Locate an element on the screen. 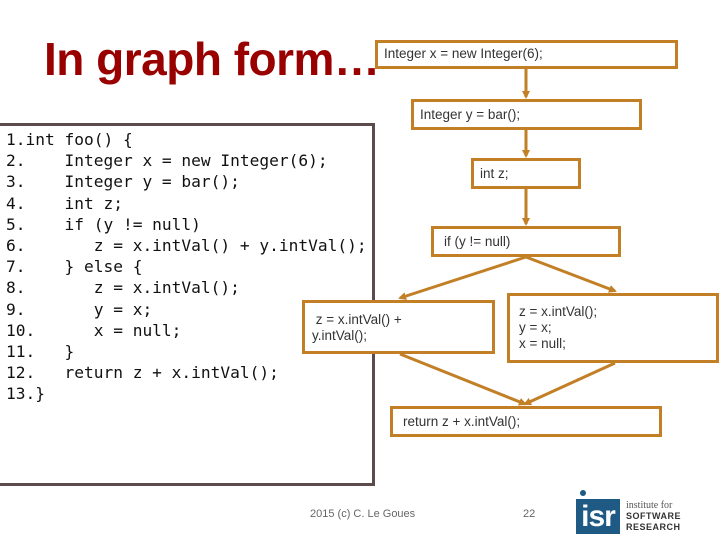 This screenshot has width=720, height=540. cfg-node-n1: Integer x = new Integer(6); is located at coordinates (526, 54).